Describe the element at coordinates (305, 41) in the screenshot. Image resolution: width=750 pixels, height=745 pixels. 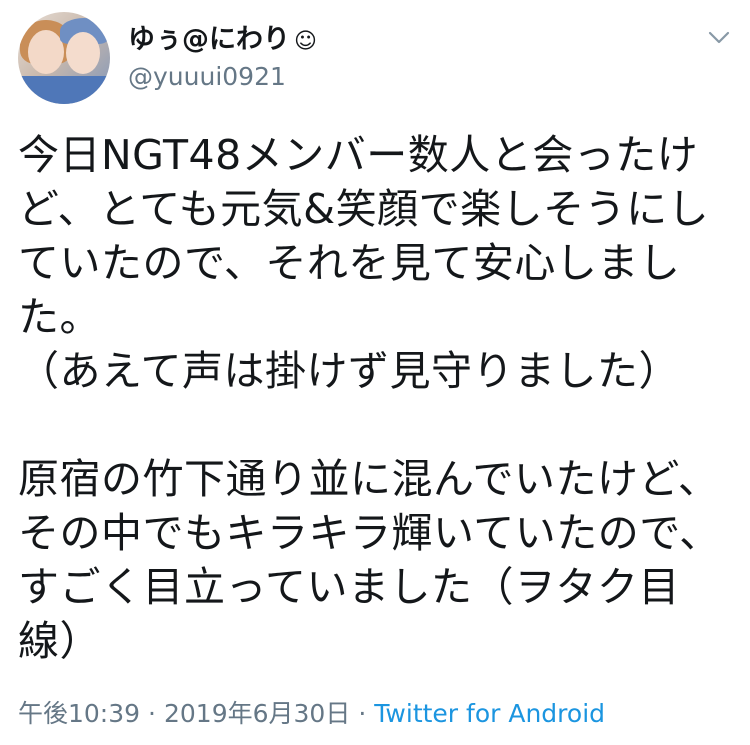
I see `smile-emoji: ☺` at that location.